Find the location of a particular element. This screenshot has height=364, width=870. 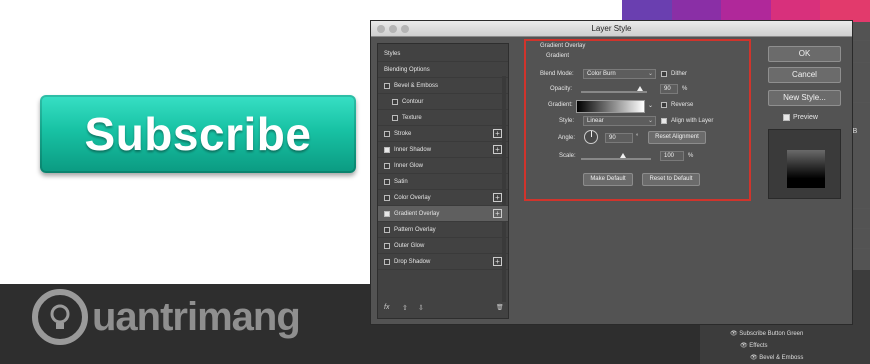

style-item: Gradient Overlay + is located at coordinates (443, 214).